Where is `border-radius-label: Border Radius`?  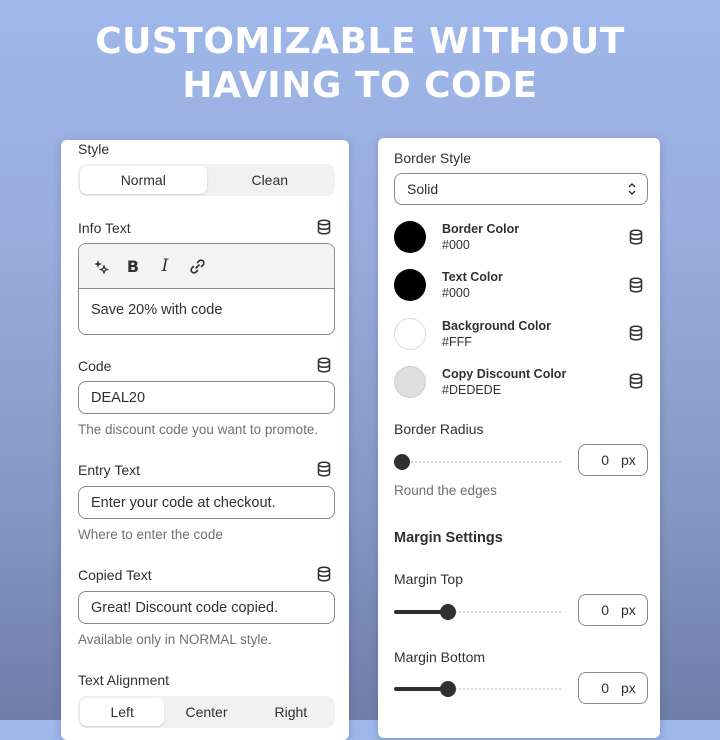 border-radius-label: Border Radius is located at coordinates (439, 429).